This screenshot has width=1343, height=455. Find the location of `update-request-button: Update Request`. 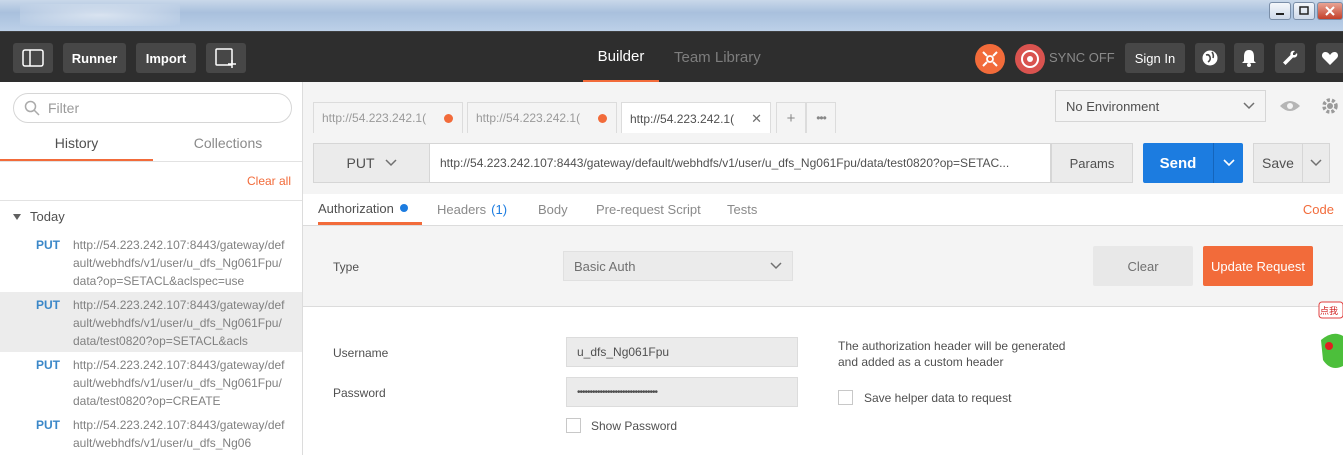

update-request-button: Update Request is located at coordinates (1258, 266).